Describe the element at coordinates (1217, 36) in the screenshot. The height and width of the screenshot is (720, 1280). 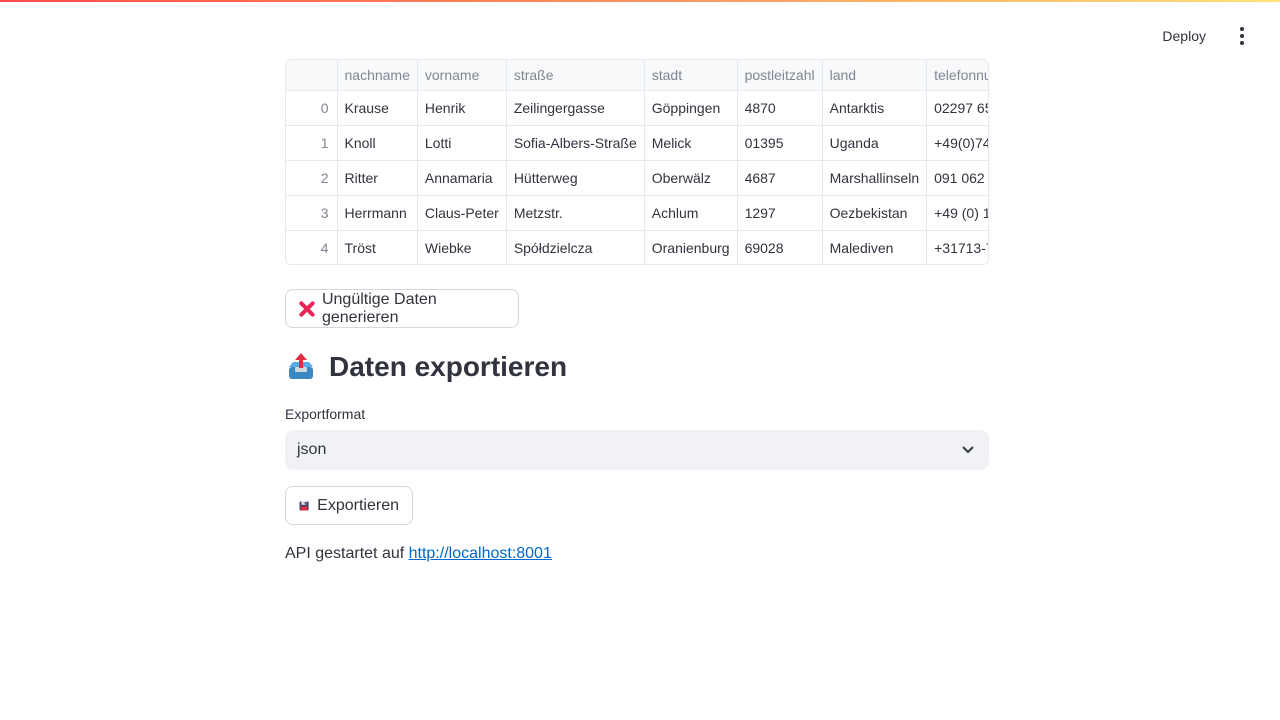
I see `app-header: Deploy` at that location.